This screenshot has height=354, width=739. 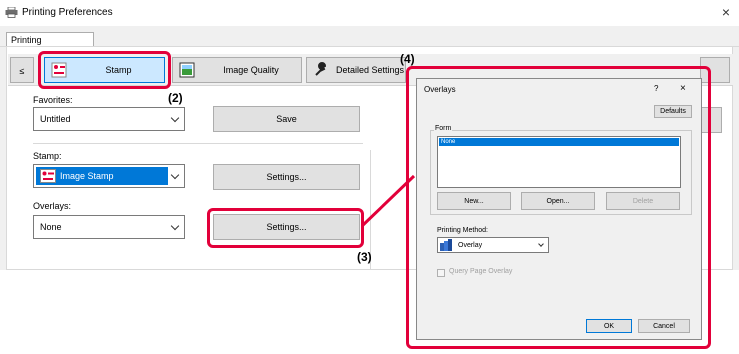 What do you see at coordinates (52, 206) in the screenshot?
I see `overlays-label: Overlays:` at bounding box center [52, 206].